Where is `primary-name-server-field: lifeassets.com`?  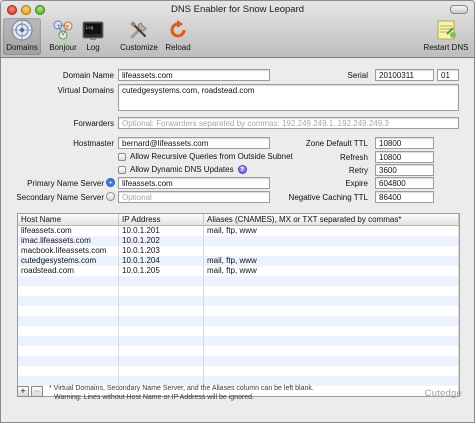 primary-name-server-field: lifeassets.com is located at coordinates (194, 183).